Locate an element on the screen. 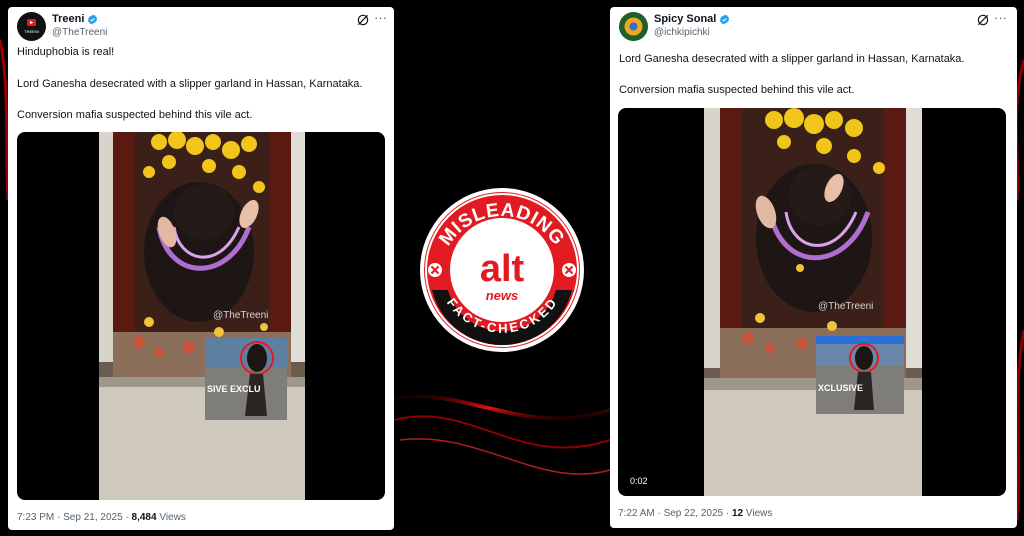 This screenshot has width=1024, height=536. misleading-badge: MISLEADING FACT-CHECKED alt news is located at coordinates (502, 270).